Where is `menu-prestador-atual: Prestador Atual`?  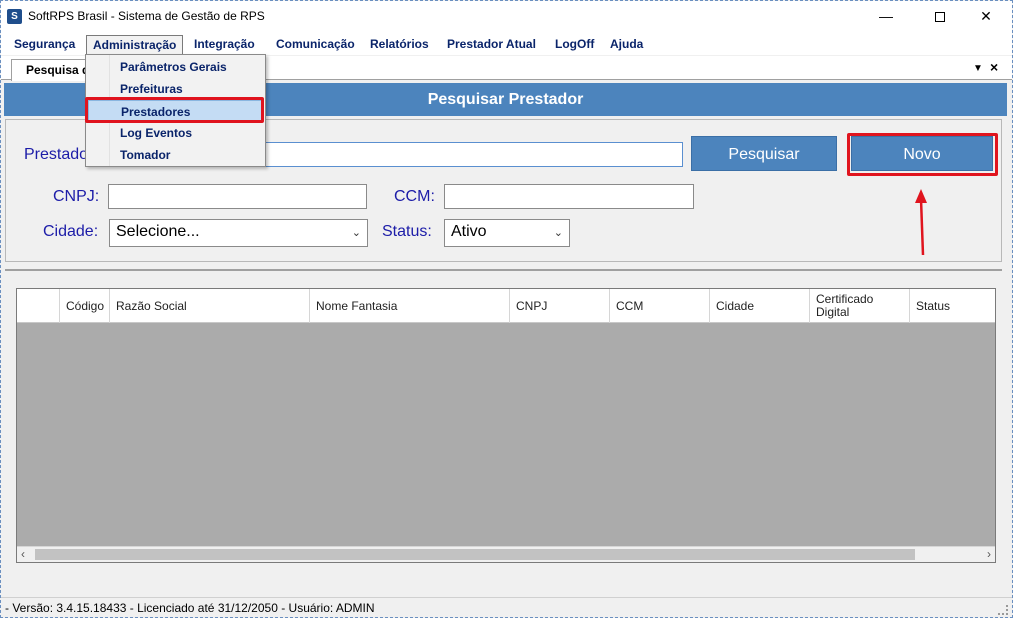 menu-prestador-atual: Prestador Atual is located at coordinates (491, 45).